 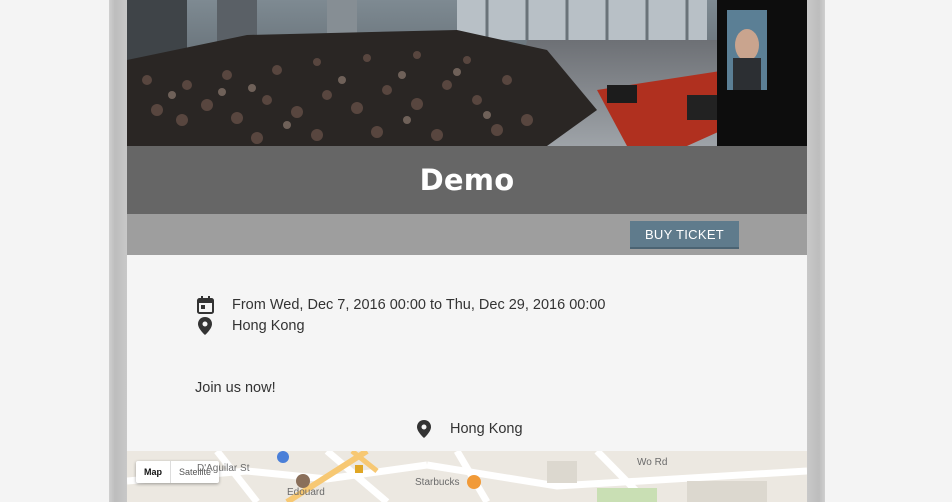 I want to click on event-description: Join us now!, so click(x=235, y=388).